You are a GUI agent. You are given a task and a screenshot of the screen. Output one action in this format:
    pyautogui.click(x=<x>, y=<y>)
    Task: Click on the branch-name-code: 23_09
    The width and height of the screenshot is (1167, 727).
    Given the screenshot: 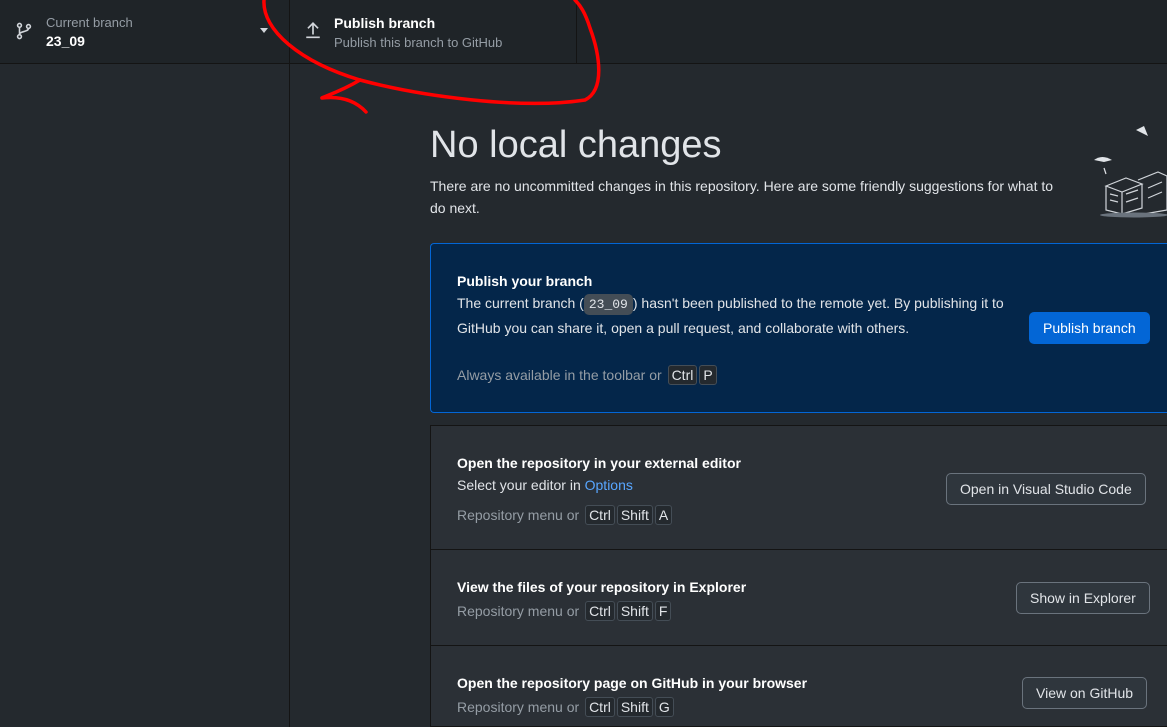 What is the action you would take?
    pyautogui.click(x=608, y=304)
    